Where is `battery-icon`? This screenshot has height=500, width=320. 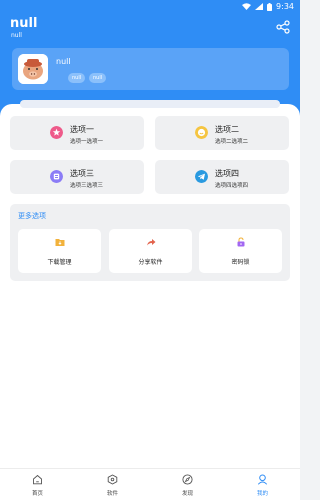 battery-icon is located at coordinates (270, 6).